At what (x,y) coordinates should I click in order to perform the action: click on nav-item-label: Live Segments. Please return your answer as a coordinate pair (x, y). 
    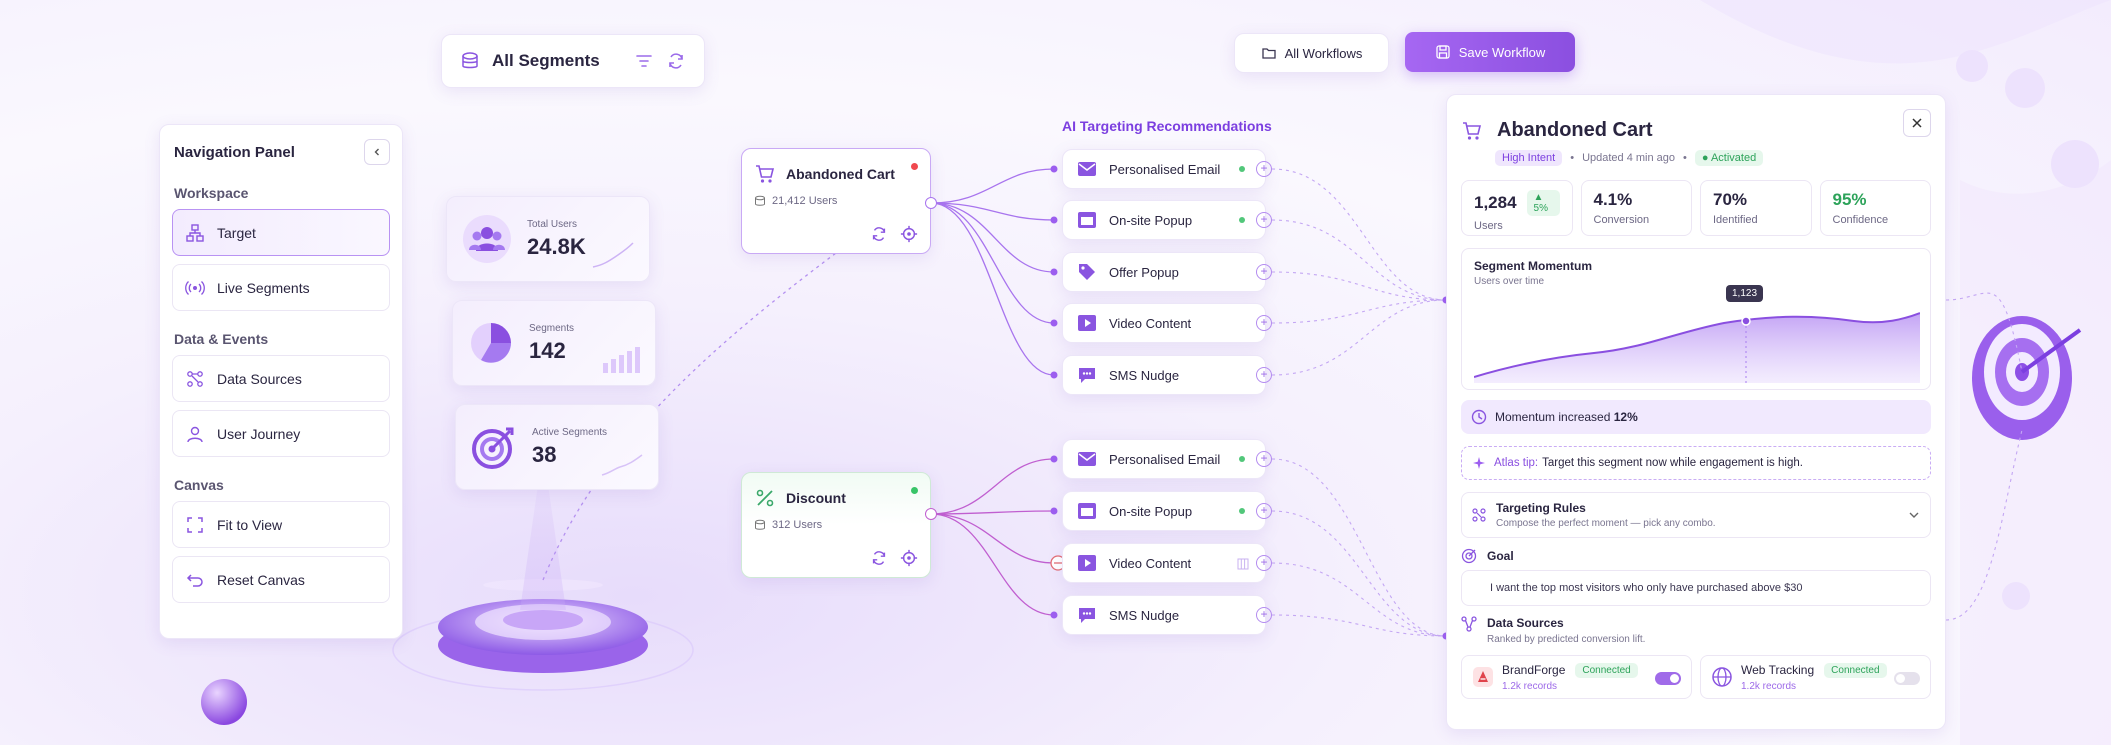
    Looking at the image, I should click on (263, 287).